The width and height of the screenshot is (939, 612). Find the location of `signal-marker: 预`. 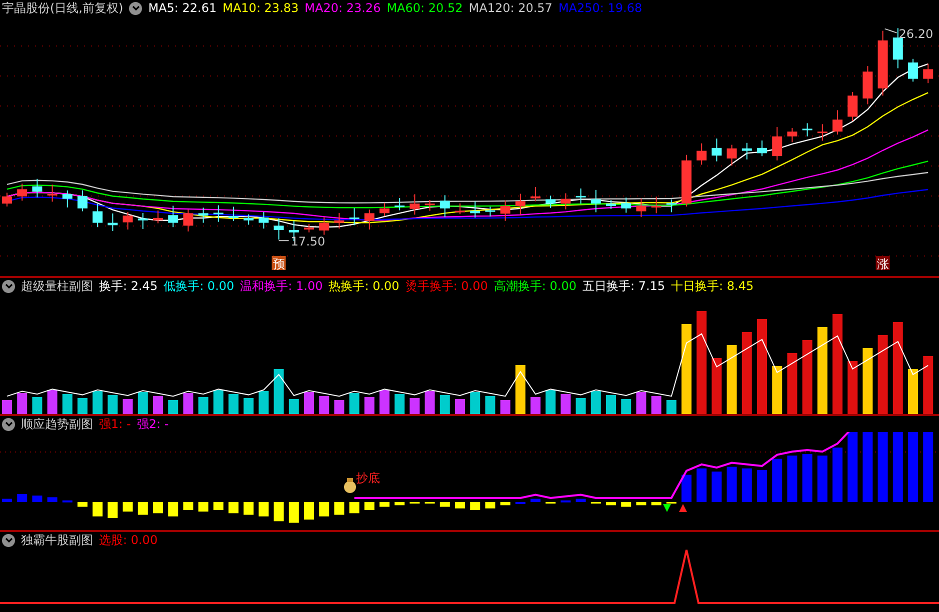

signal-marker: 预 is located at coordinates (279, 263).